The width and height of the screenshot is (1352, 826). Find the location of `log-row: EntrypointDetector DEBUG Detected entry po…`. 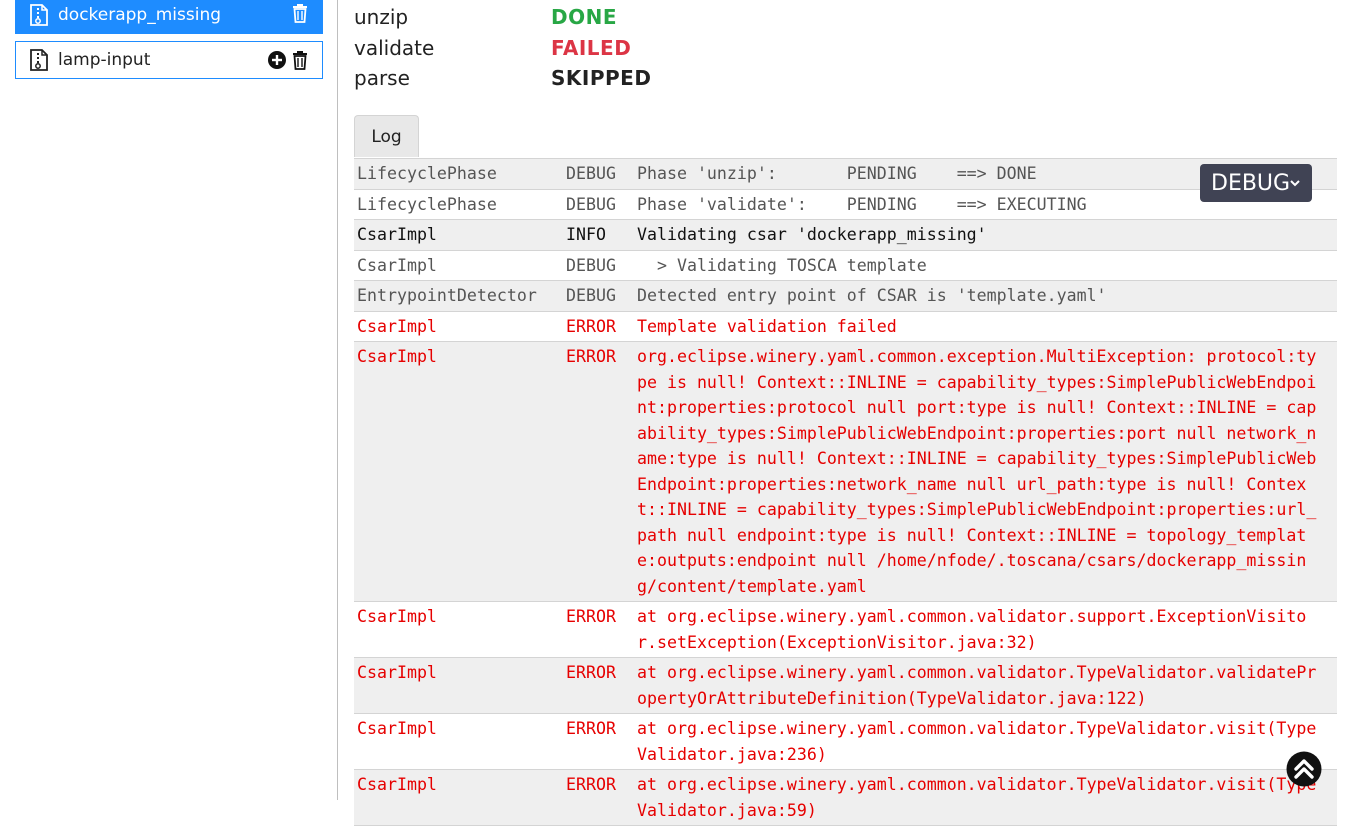

log-row: EntrypointDetector DEBUG Detected entry po… is located at coordinates (845, 296).